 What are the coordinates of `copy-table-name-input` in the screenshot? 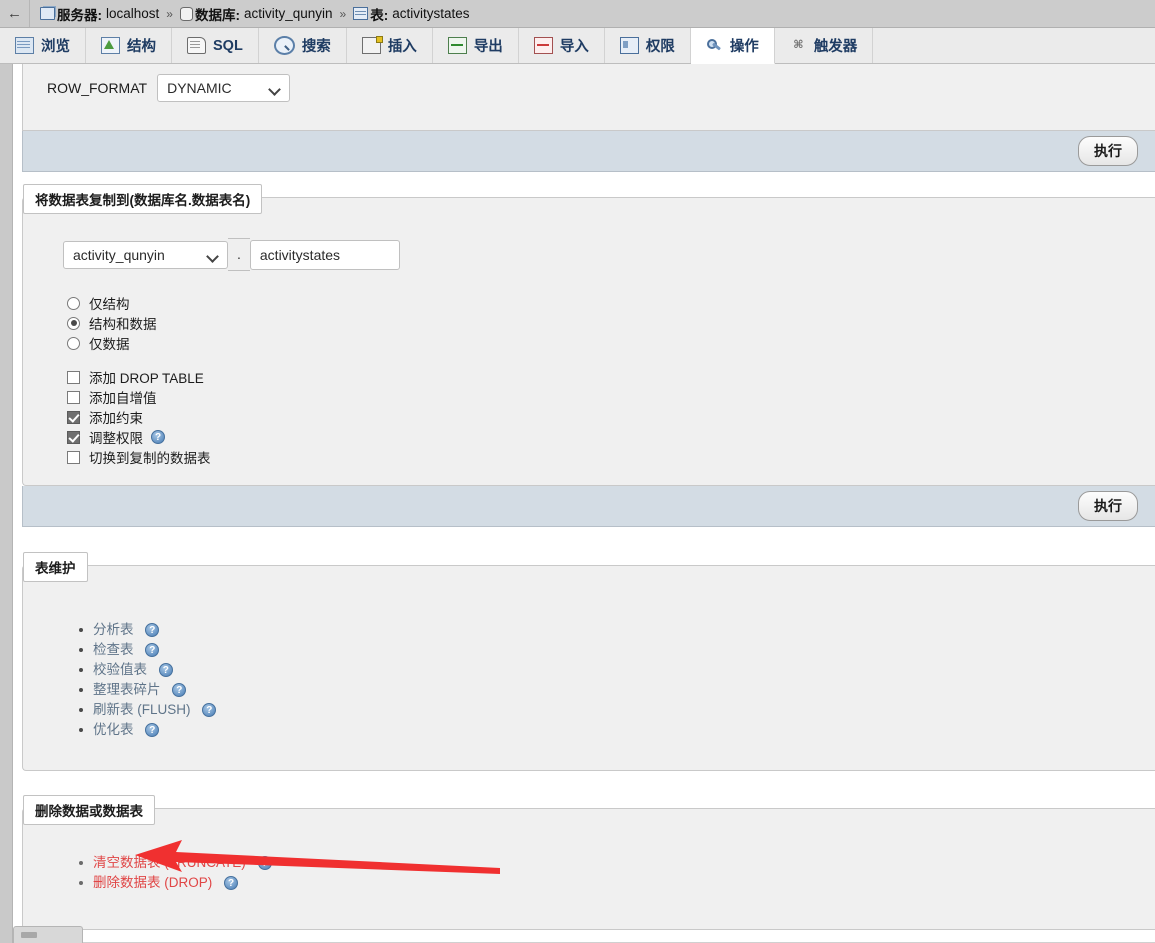 It's located at (324, 254).